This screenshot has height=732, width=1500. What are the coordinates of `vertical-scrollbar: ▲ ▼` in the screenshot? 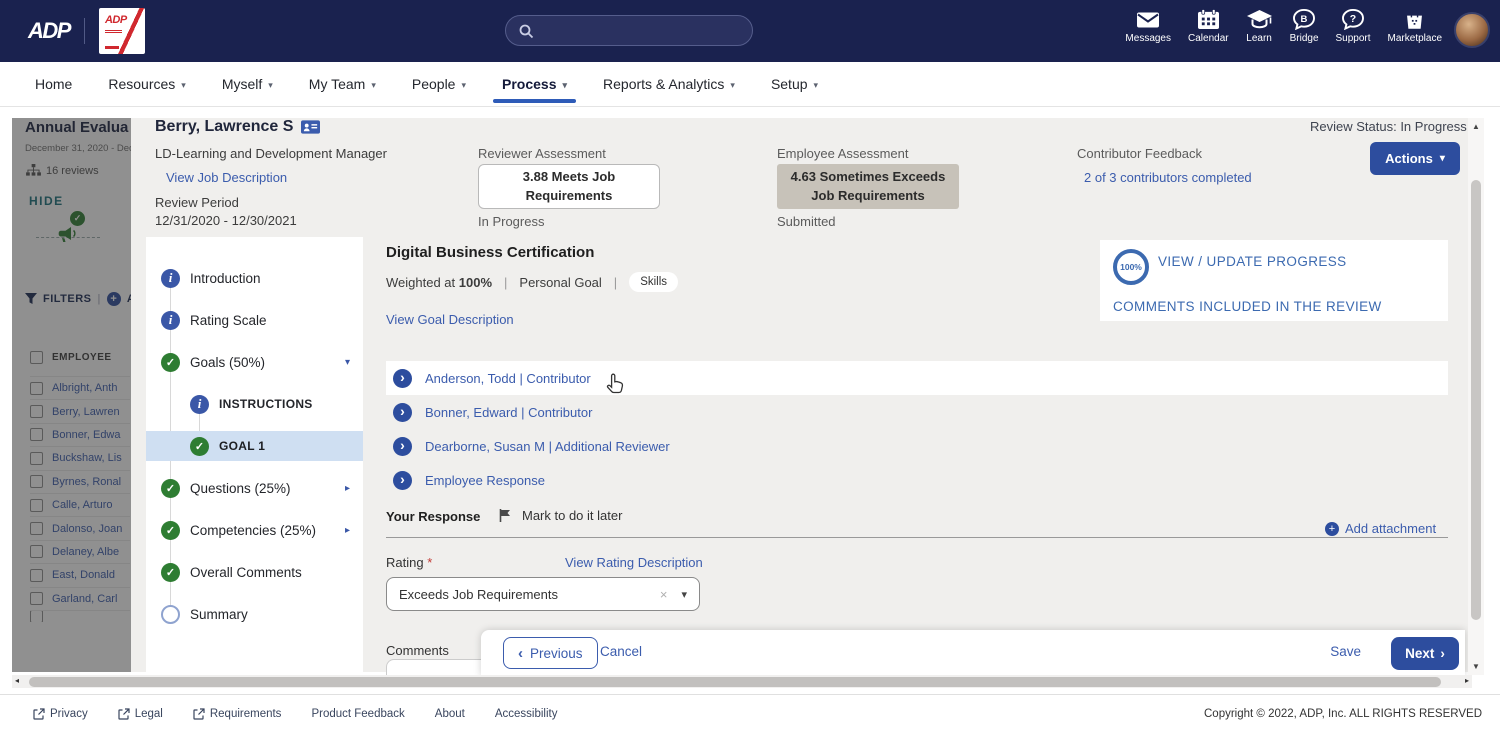 It's located at (1476, 396).